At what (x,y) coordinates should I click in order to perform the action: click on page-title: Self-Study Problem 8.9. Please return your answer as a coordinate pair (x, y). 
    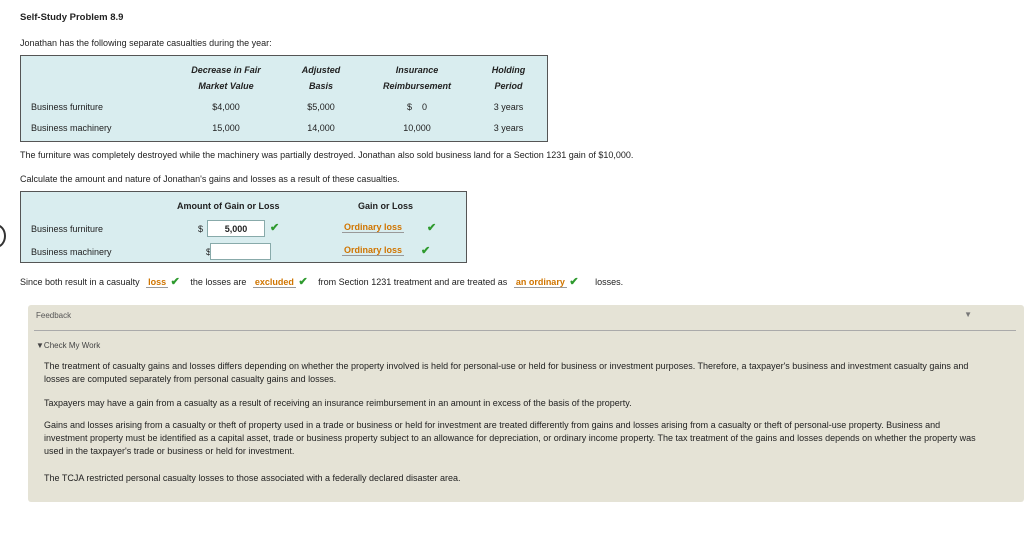
    Looking at the image, I should click on (72, 17).